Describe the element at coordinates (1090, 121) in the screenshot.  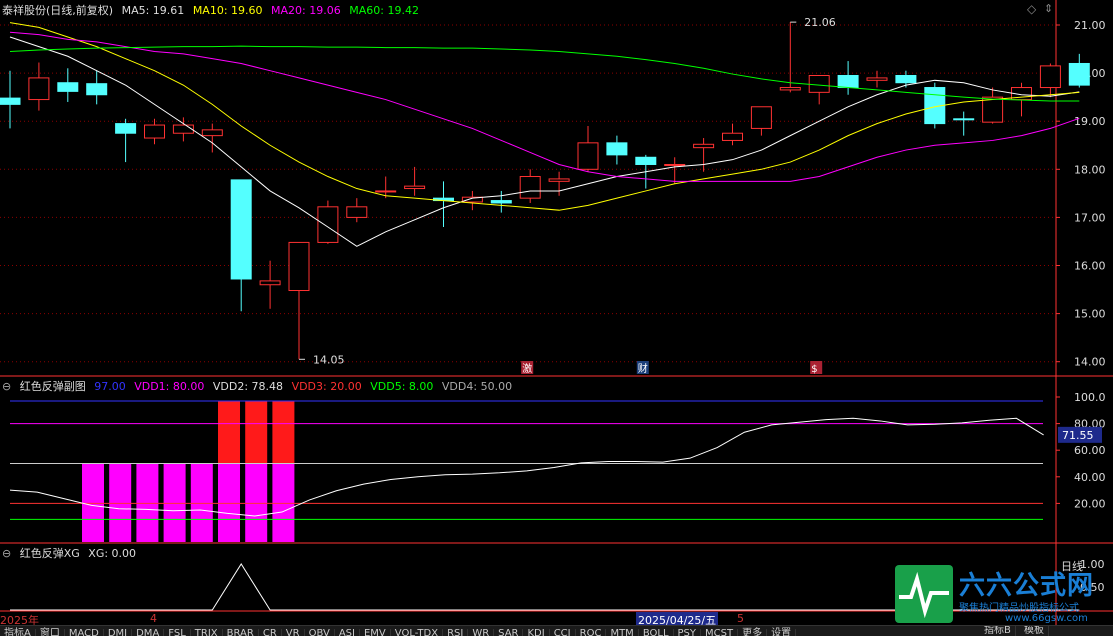
I see `main-y-tick-label: 19.00` at that location.